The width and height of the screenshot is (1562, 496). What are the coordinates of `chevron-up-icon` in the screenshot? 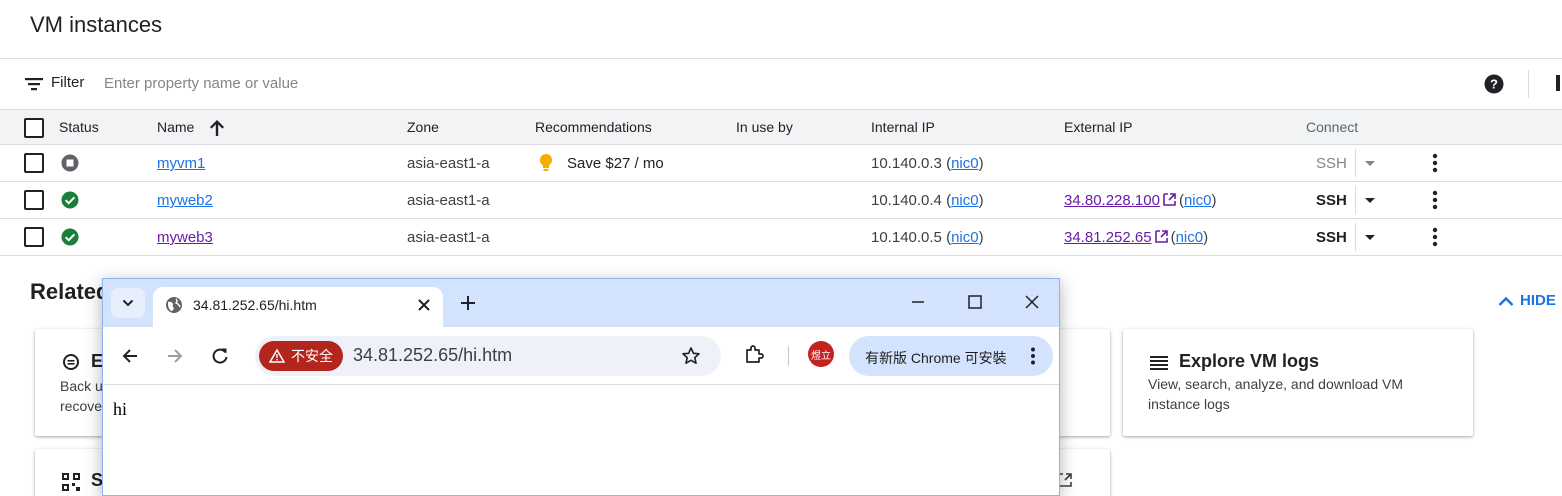 It's located at (1506, 301).